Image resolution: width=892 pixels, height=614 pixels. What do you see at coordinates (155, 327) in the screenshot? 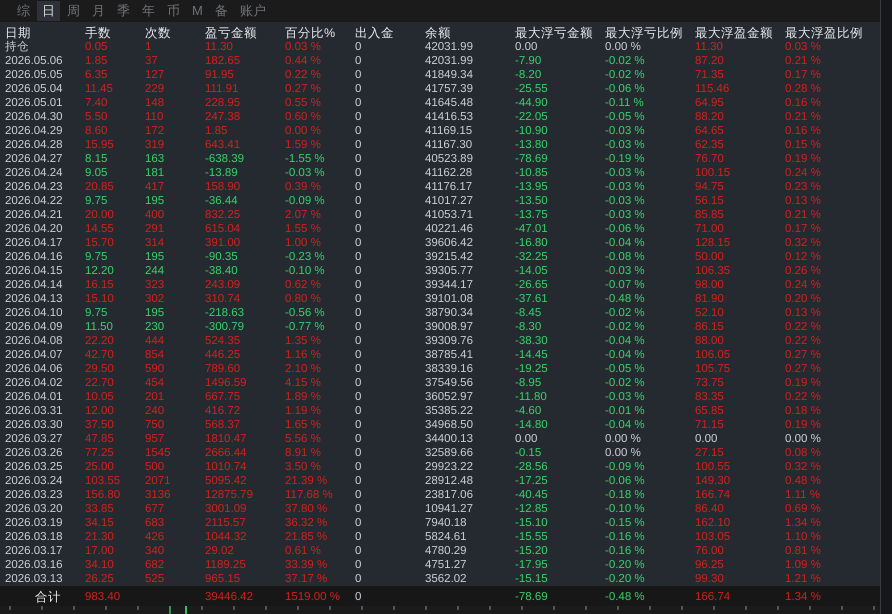
I see `table-cell-text: 230` at bounding box center [155, 327].